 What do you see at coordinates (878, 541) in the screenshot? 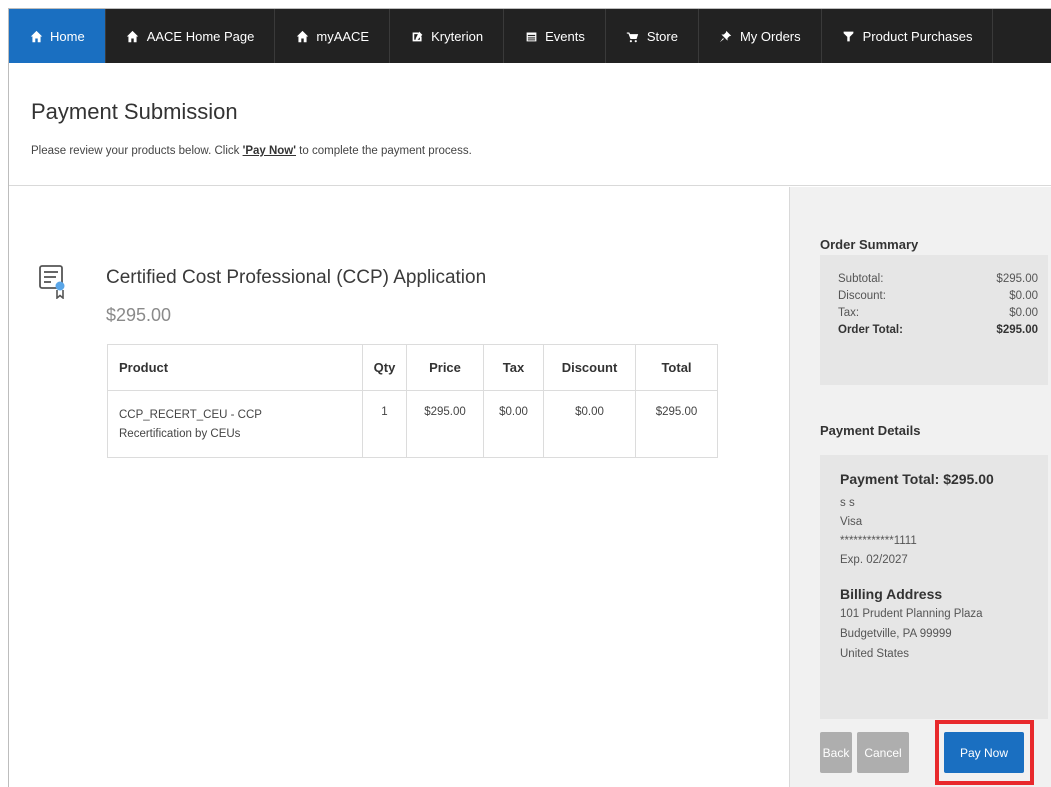
I see `card-number: ************1111` at bounding box center [878, 541].